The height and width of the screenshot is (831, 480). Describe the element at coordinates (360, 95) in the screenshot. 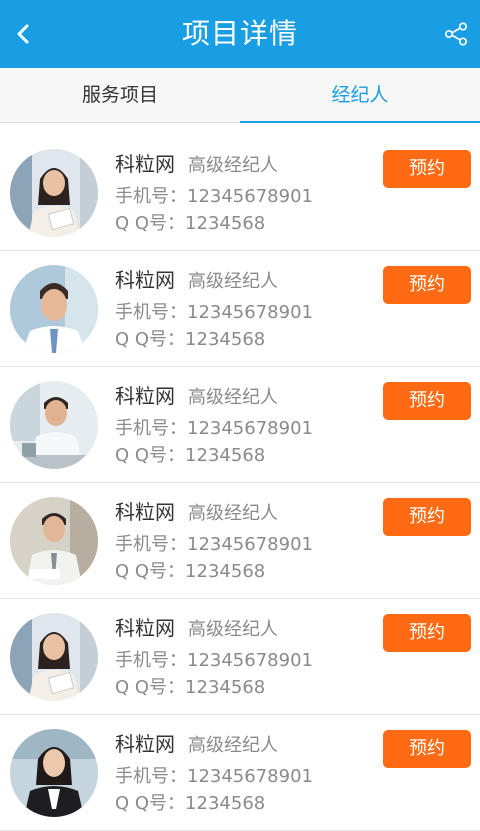

I see `tab-agents: 经纪人` at that location.